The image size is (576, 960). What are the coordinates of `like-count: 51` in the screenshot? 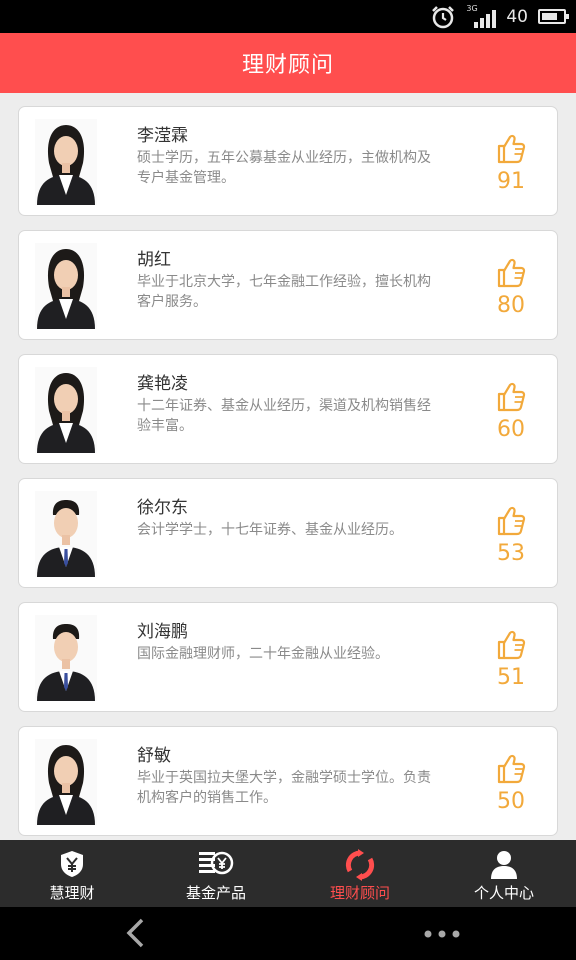 It's located at (511, 677).